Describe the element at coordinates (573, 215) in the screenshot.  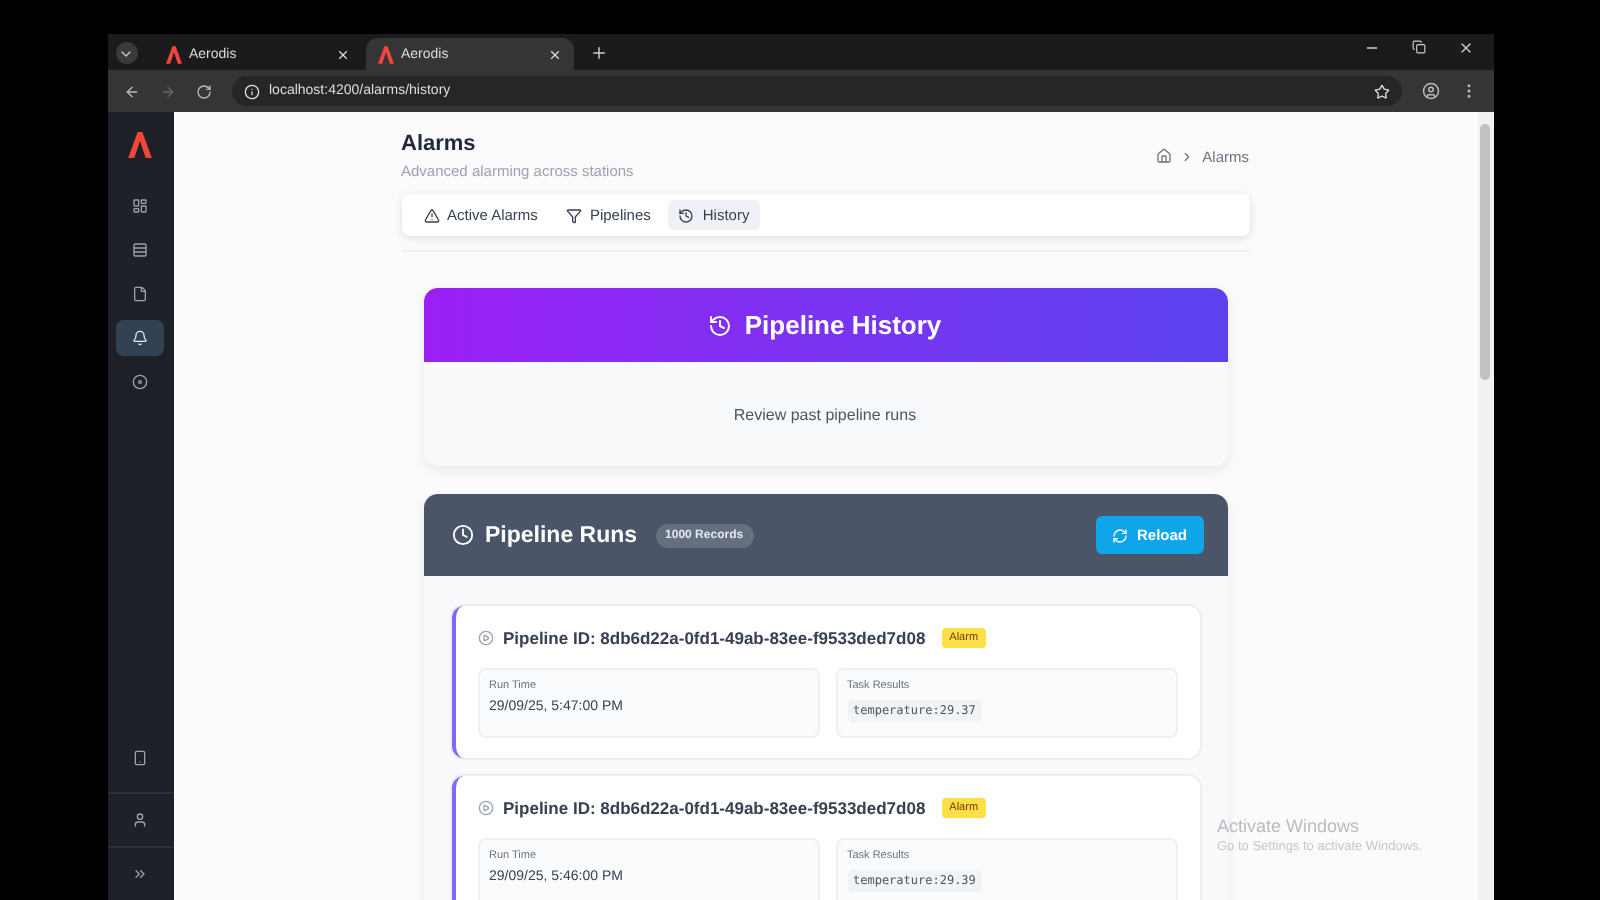
I see `filter-icon` at that location.